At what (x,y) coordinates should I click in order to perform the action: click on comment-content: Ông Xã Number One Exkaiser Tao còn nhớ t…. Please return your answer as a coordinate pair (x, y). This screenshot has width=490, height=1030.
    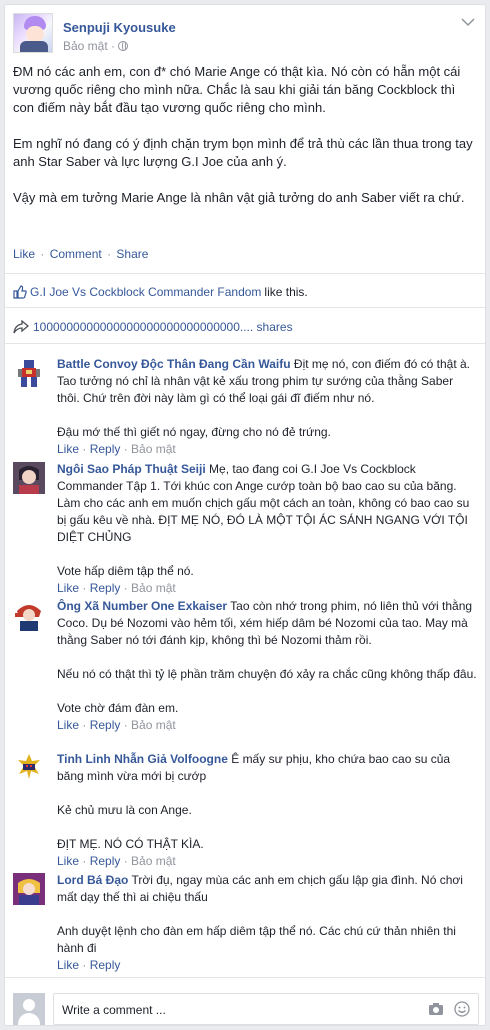
    Looking at the image, I should click on (268, 666).